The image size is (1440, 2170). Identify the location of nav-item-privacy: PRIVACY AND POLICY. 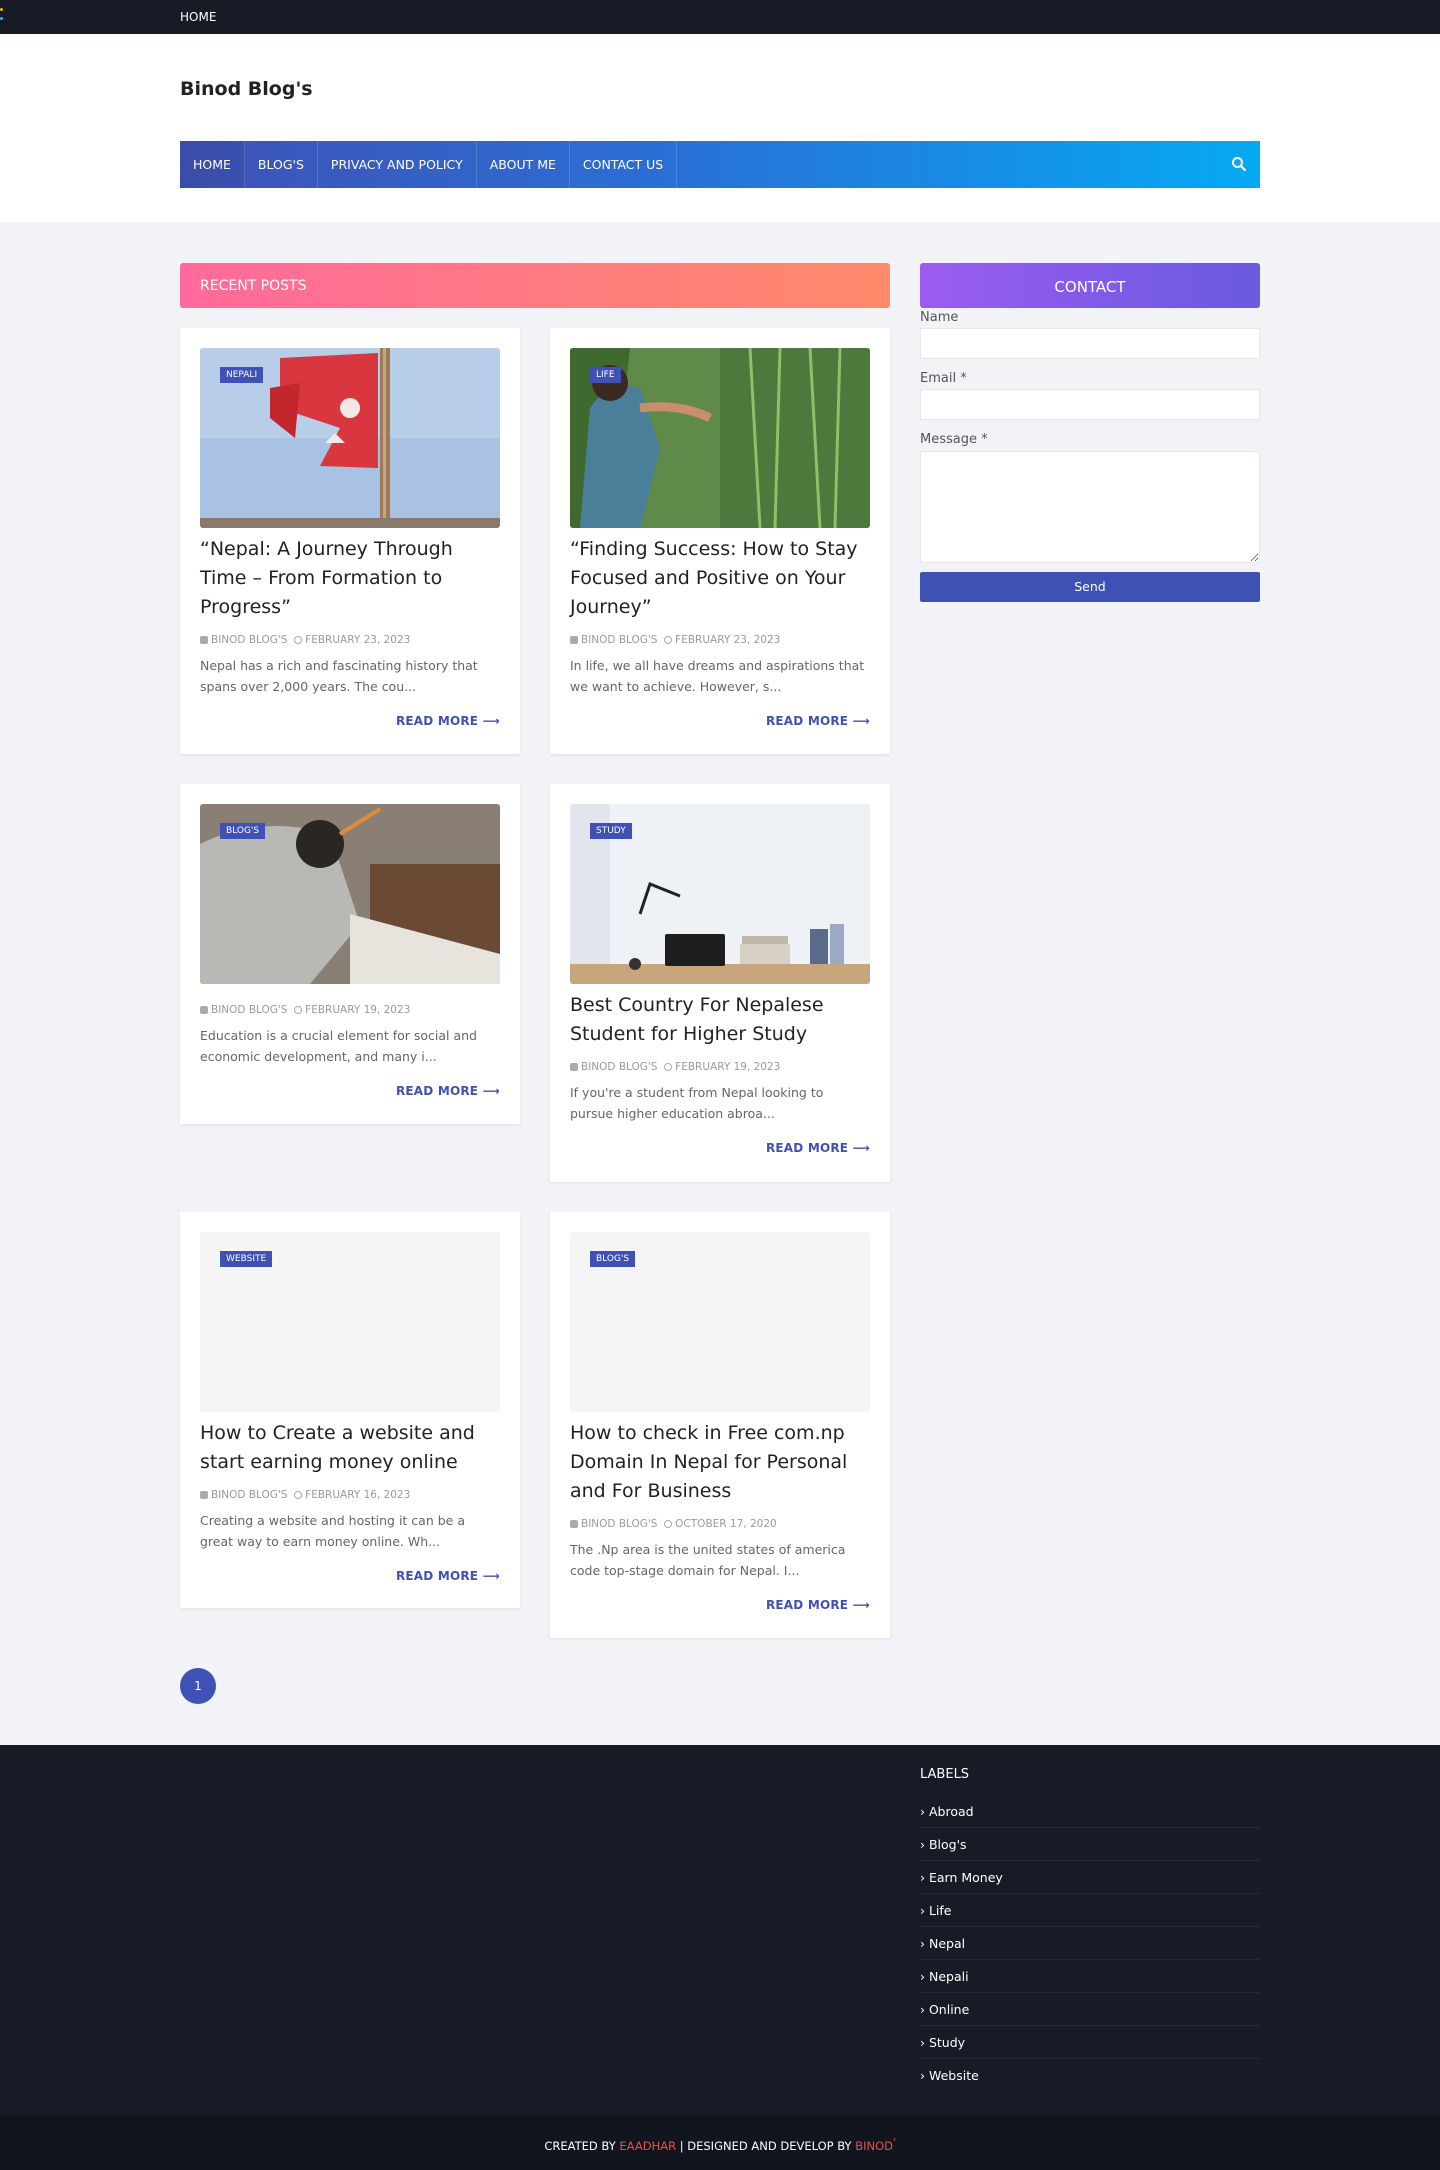
(397, 164).